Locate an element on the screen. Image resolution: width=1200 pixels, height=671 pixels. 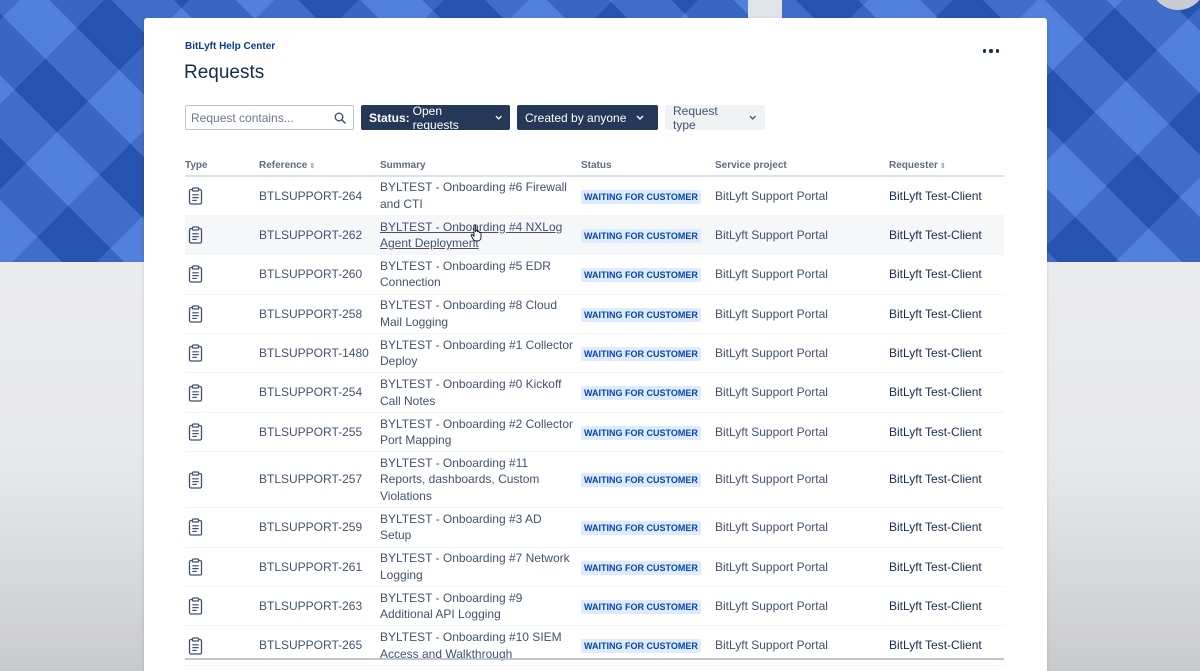
search-icon is located at coordinates (340, 118).